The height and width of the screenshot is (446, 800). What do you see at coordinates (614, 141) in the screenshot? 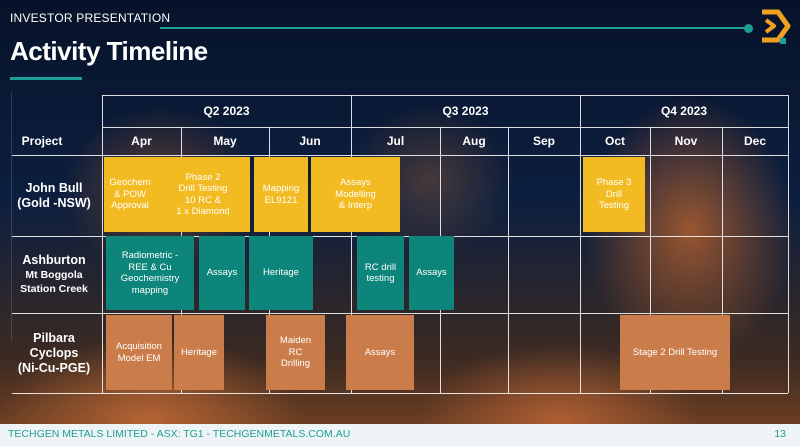
I see `month-header: Oct` at bounding box center [614, 141].